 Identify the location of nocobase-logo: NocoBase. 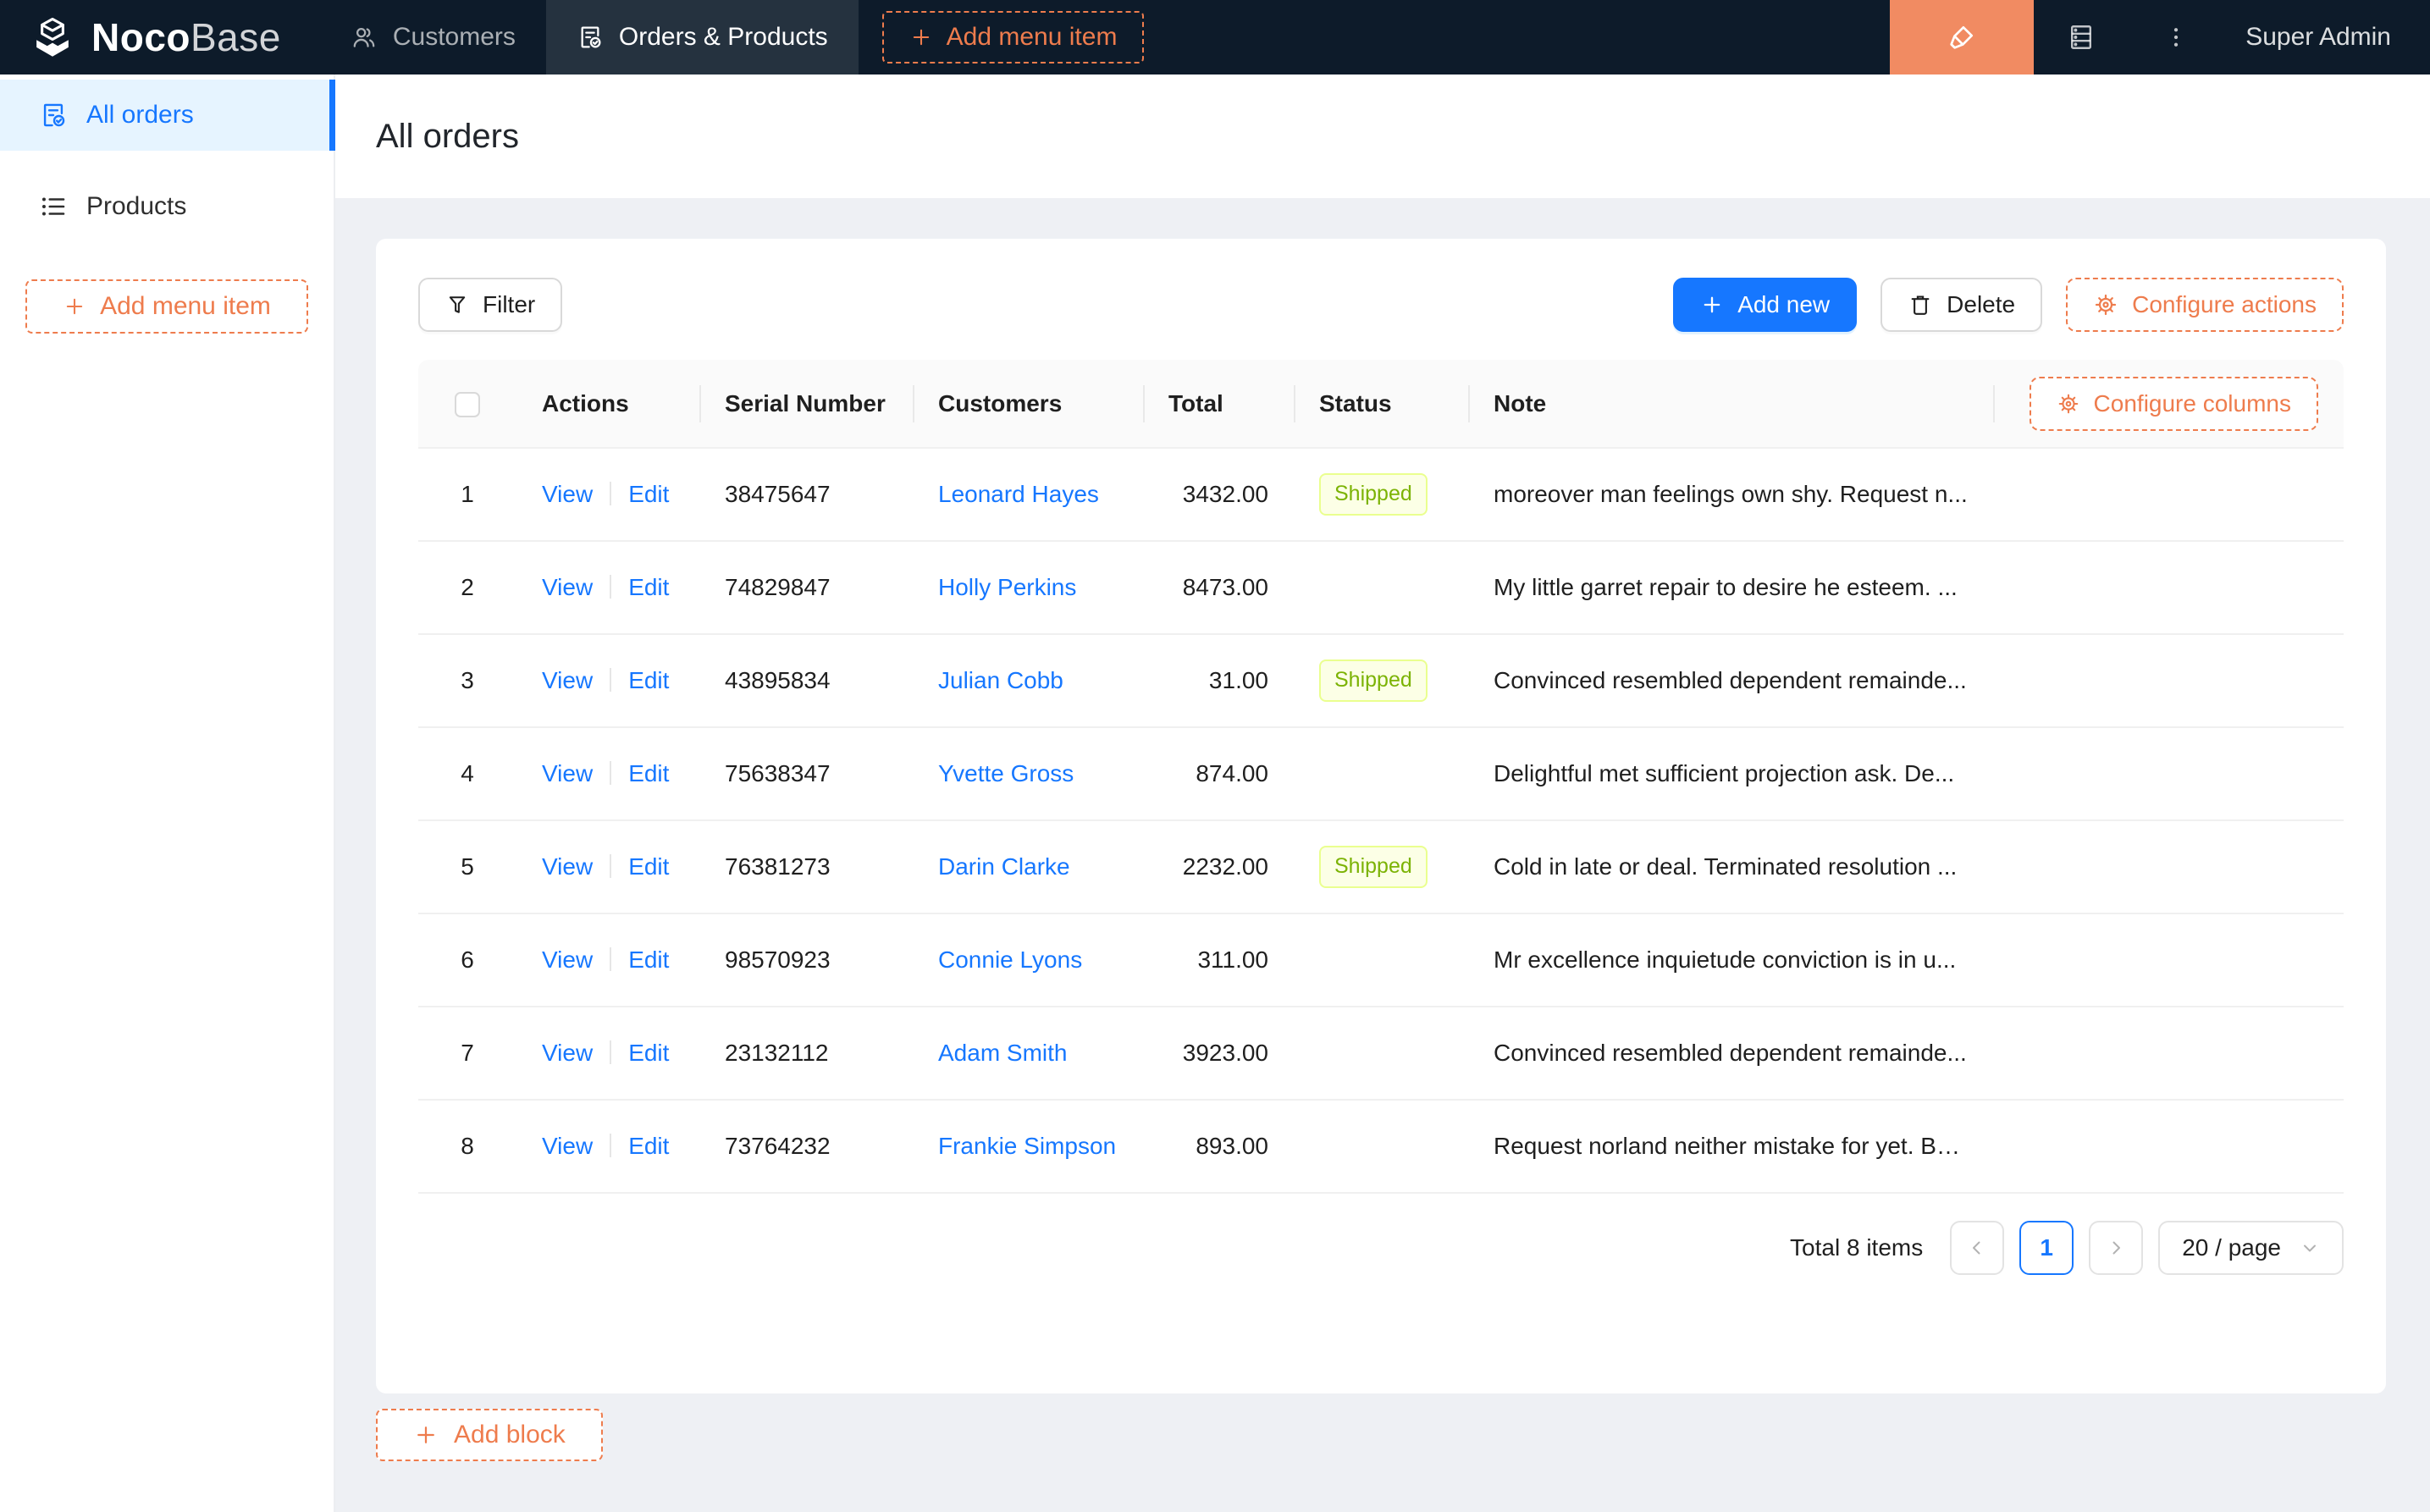
(160, 37).